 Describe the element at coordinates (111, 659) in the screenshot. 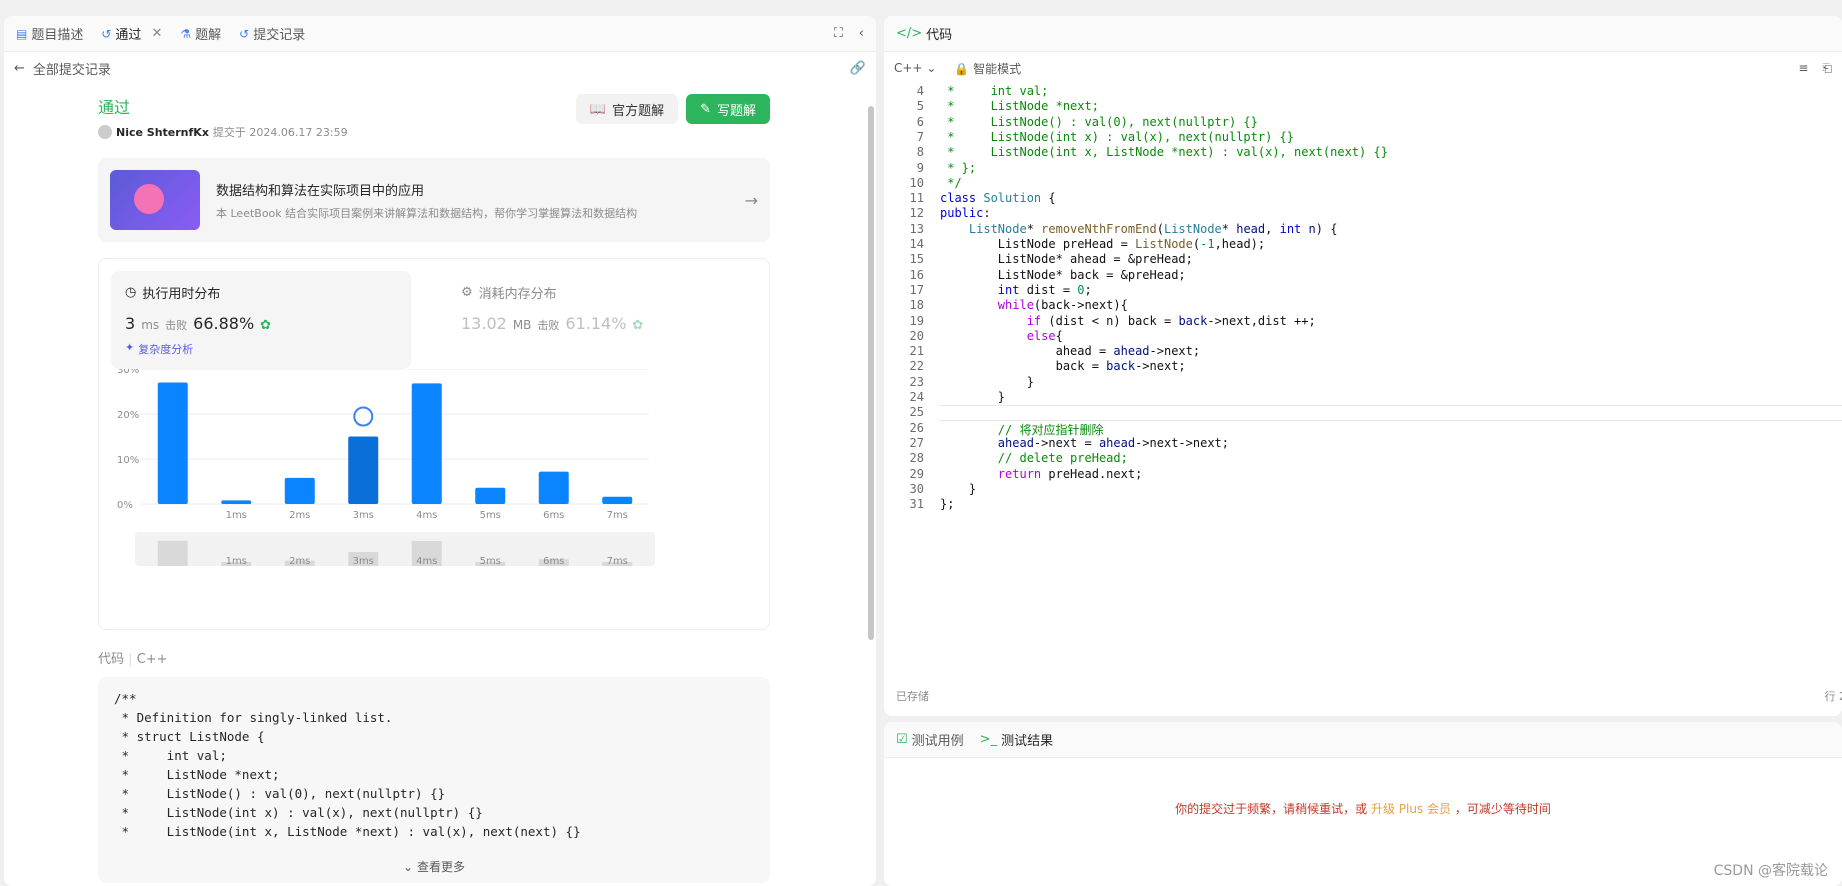

I see `code-caption: 代码` at that location.